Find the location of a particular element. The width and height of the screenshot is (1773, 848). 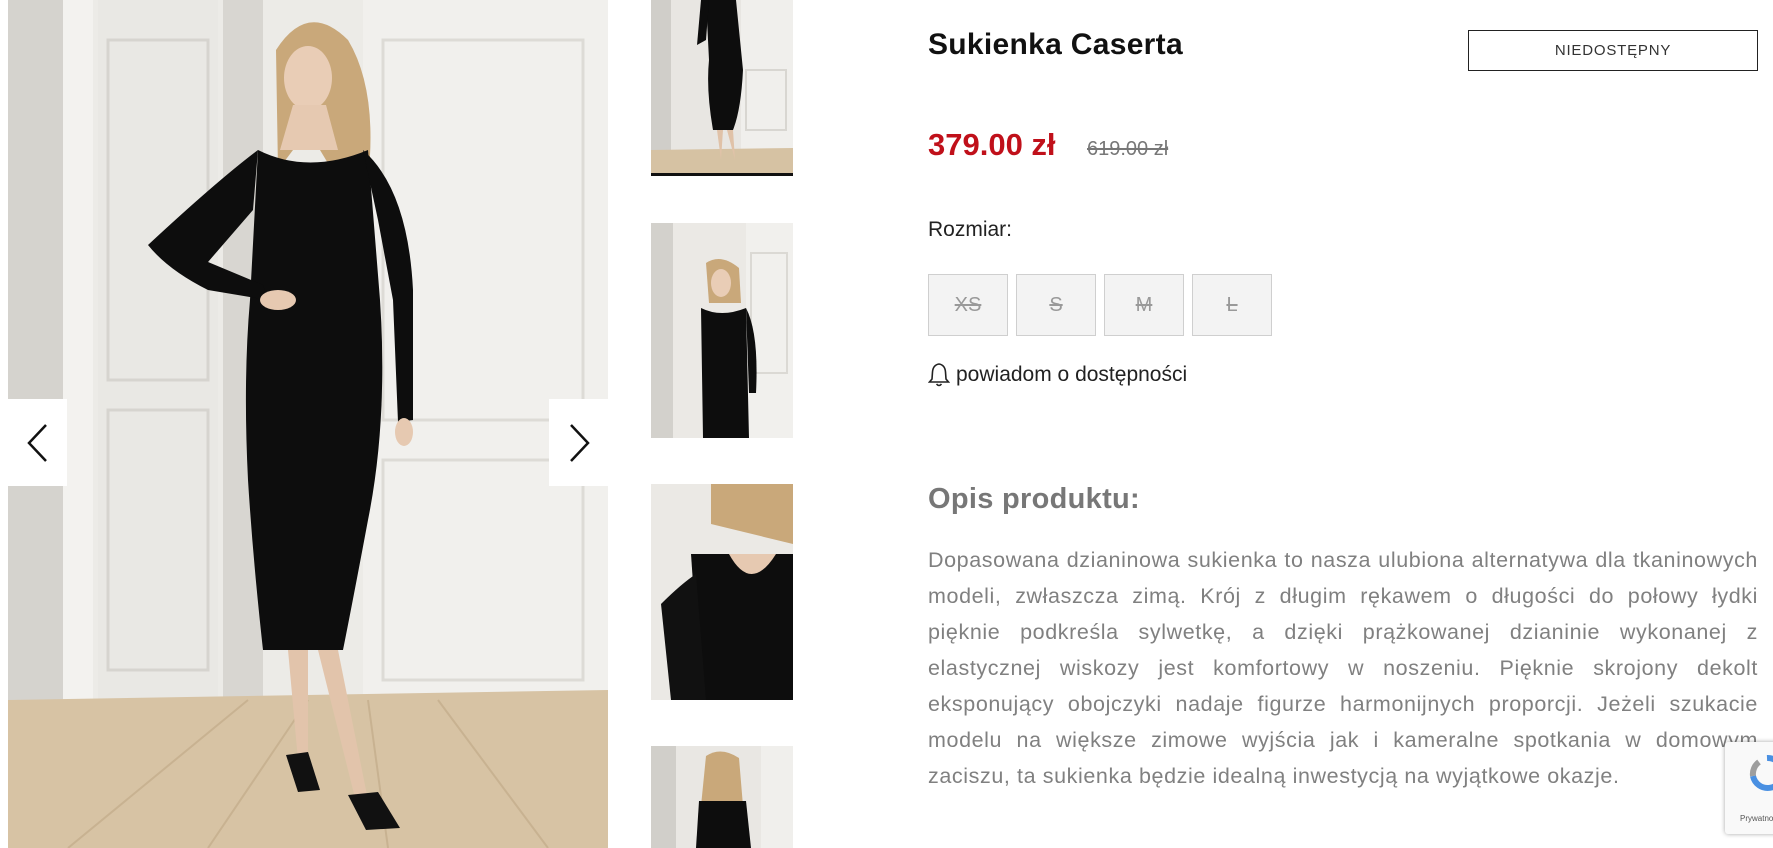

notify-availability-link: powiadom o dostępności is located at coordinates (1057, 375).